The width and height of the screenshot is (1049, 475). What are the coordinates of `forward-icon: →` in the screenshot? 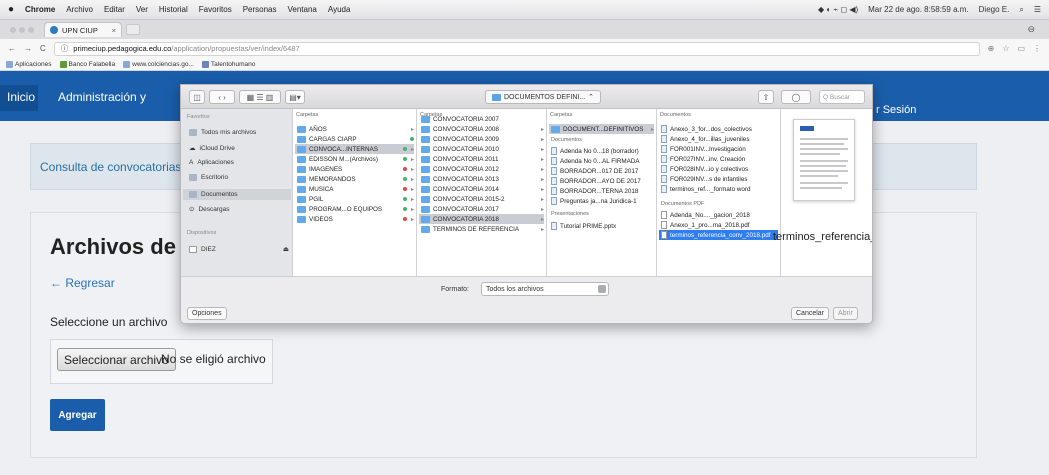 It's located at (28, 48).